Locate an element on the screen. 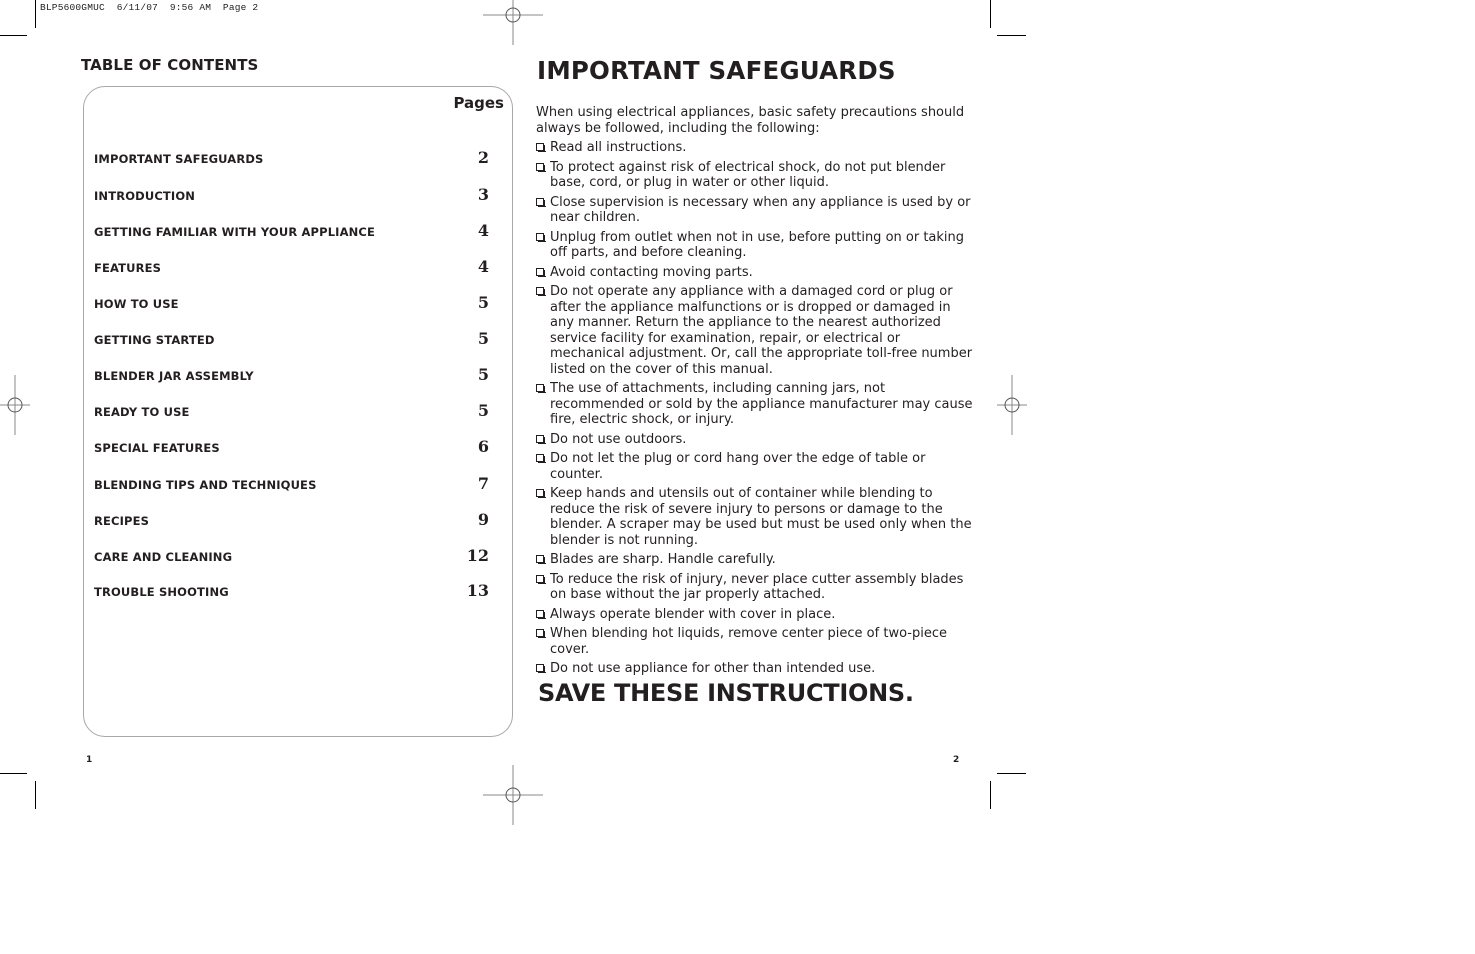  page-title: IMPORTANT SAFEGUARDS is located at coordinates (716, 70).